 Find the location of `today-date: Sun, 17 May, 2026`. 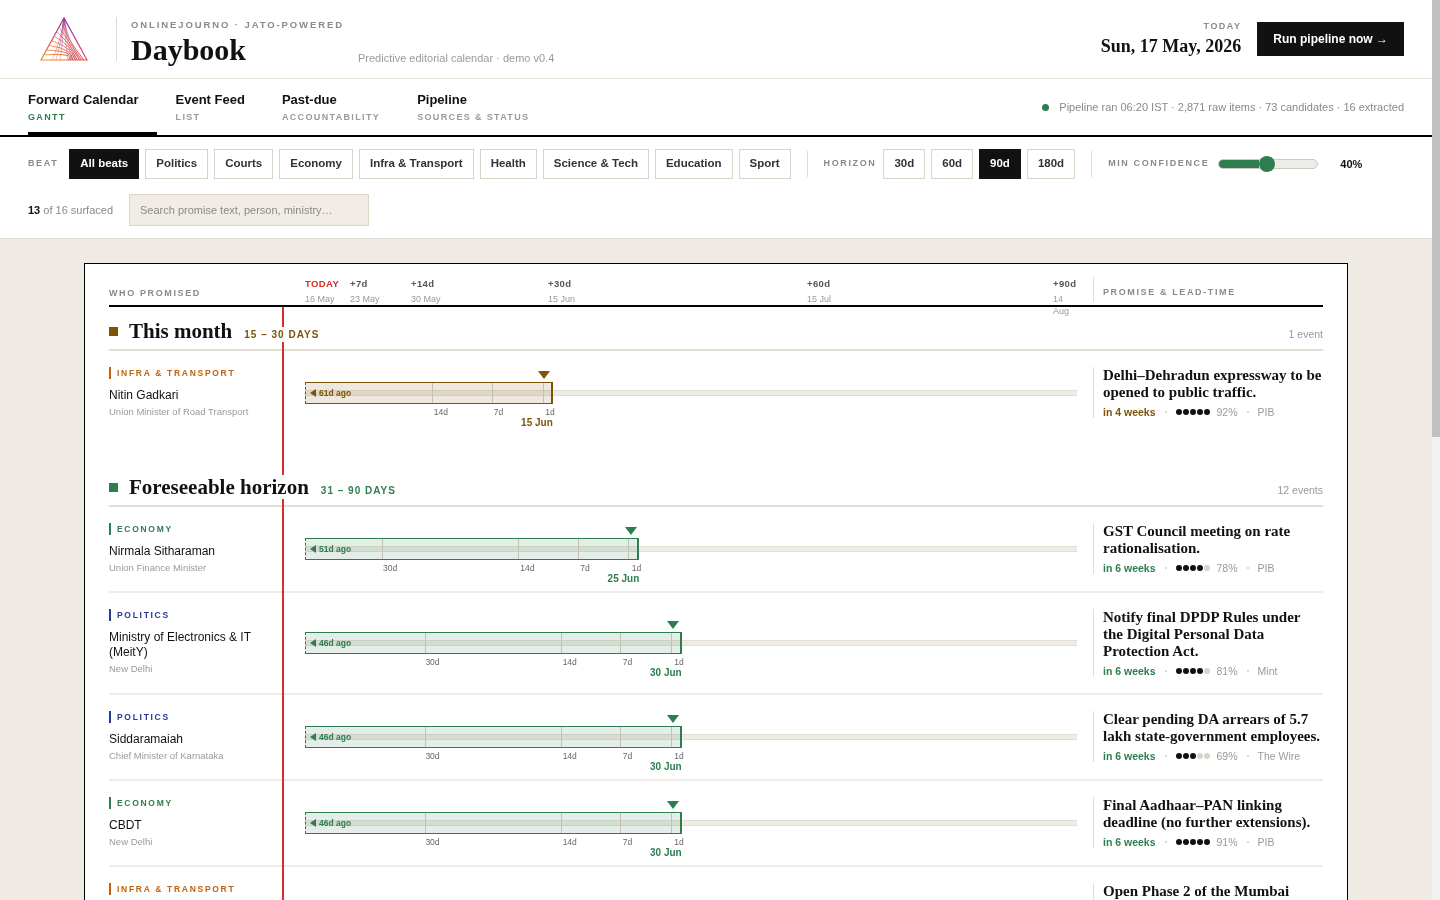

today-date: Sun, 17 May, 2026 is located at coordinates (1171, 46).